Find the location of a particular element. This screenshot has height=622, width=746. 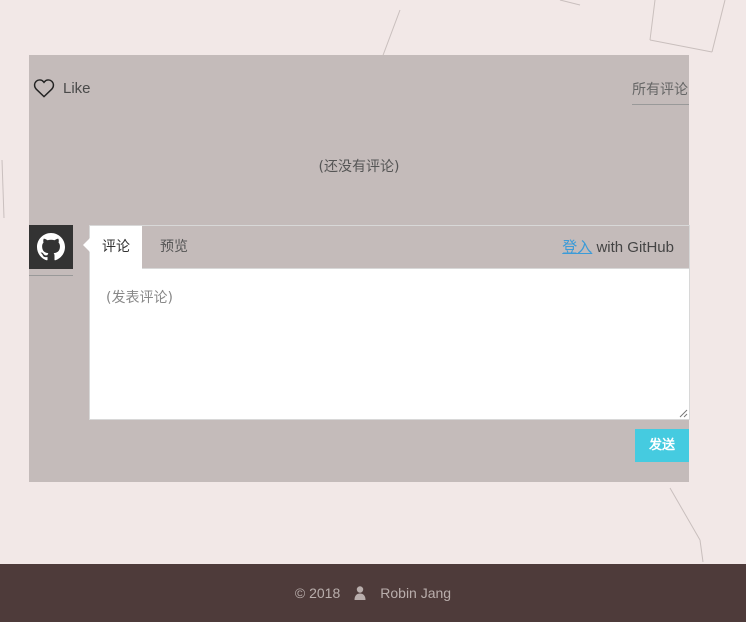

like-label: Like is located at coordinates (77, 88).